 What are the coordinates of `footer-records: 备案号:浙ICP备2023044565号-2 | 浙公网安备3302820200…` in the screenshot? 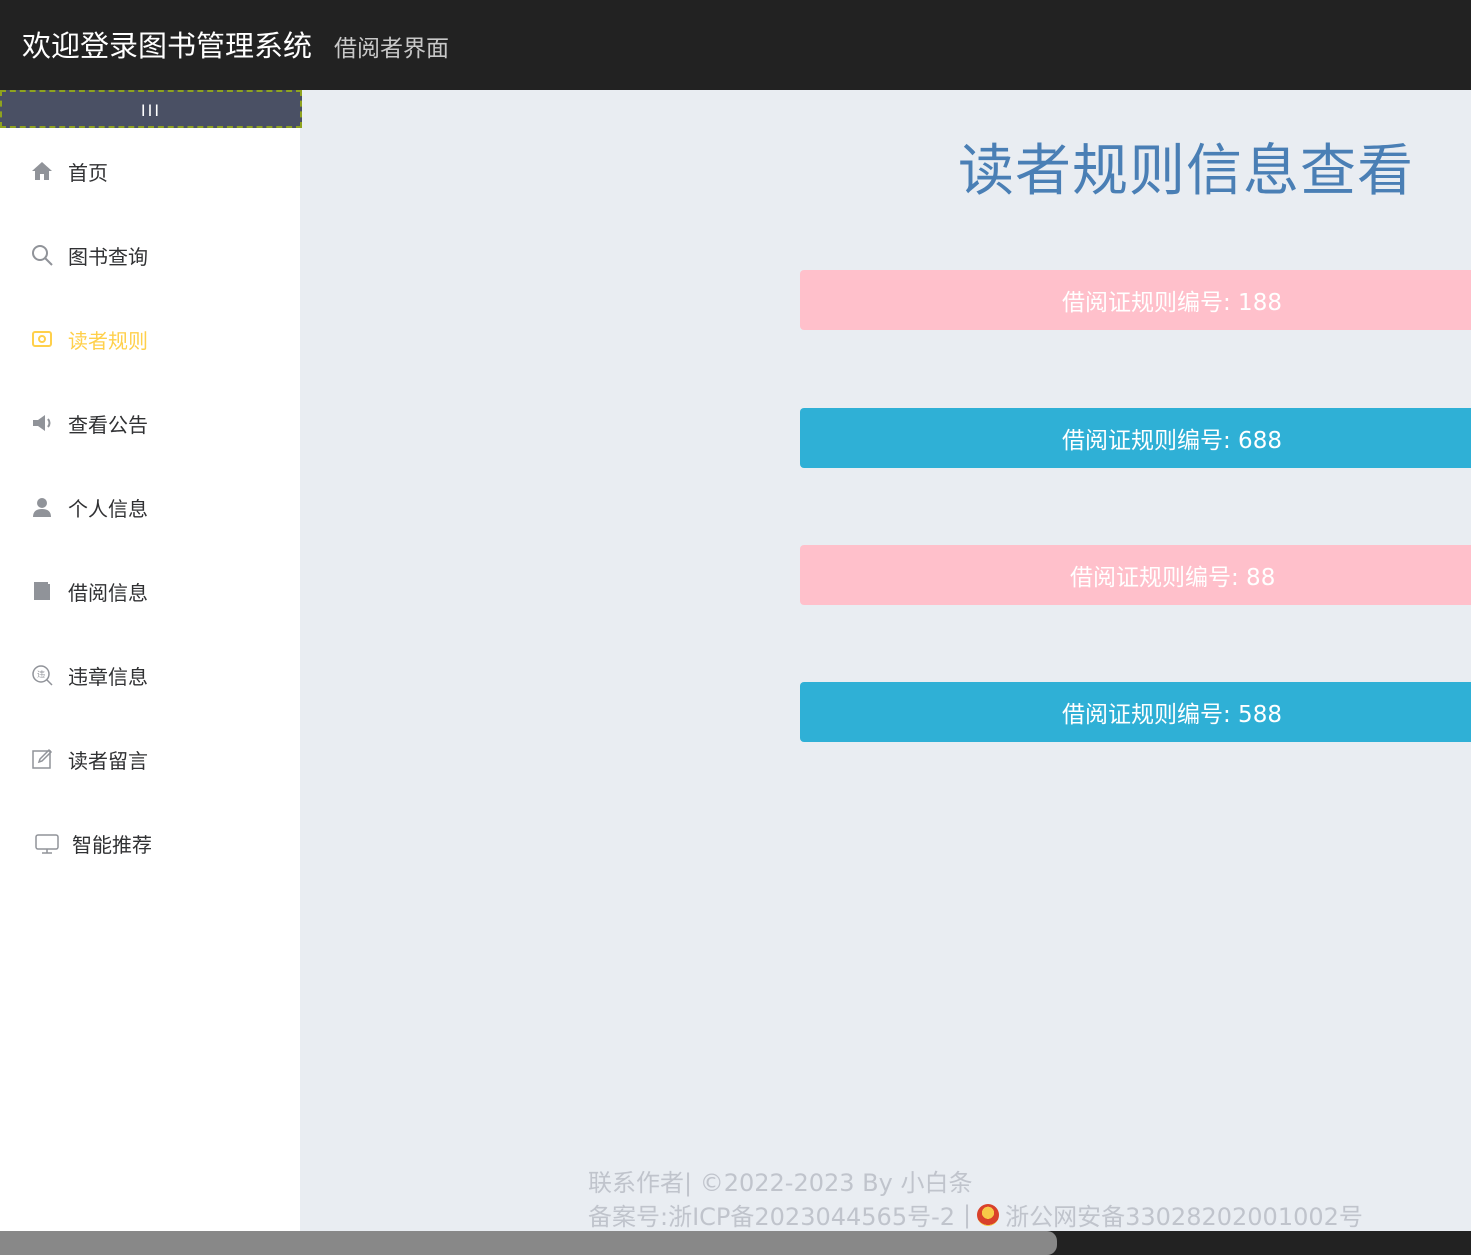 It's located at (975, 1214).